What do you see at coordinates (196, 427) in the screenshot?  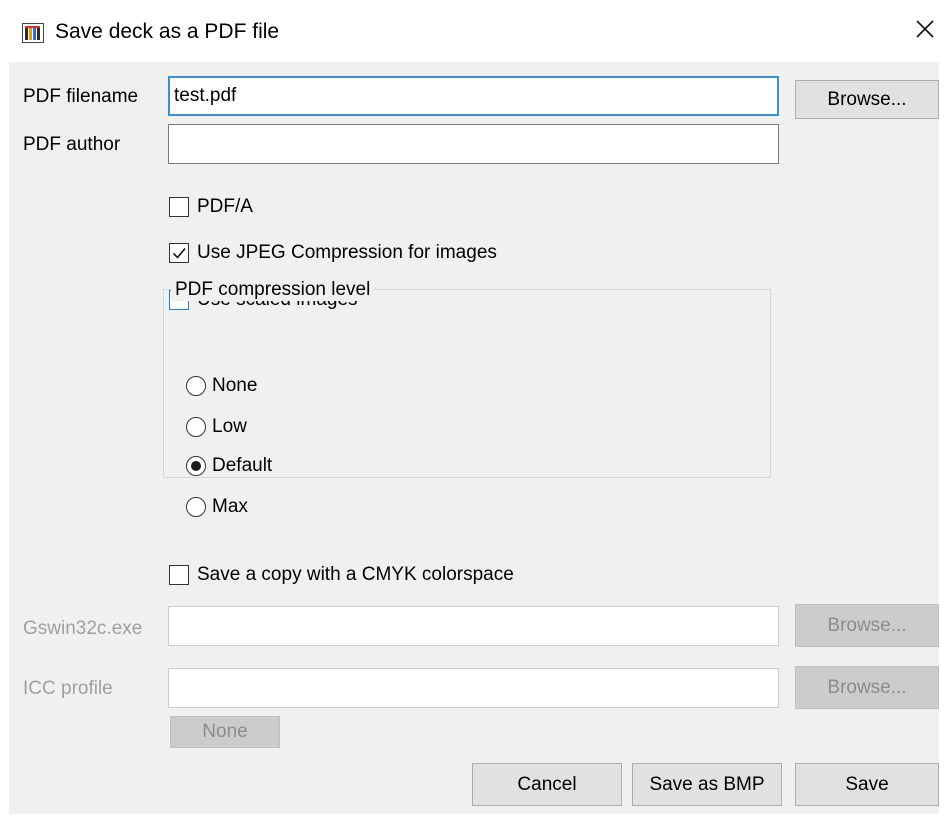 I see `compression-low-radio` at bounding box center [196, 427].